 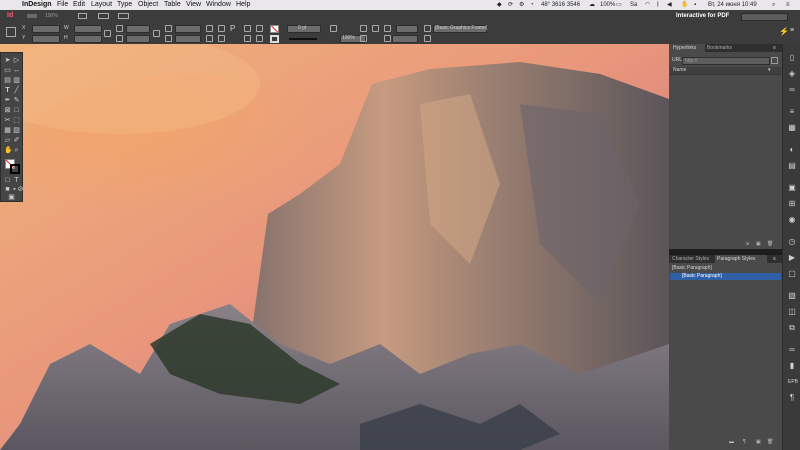 I want to click on note-tool-icon: ▱, so click(x=7, y=140).